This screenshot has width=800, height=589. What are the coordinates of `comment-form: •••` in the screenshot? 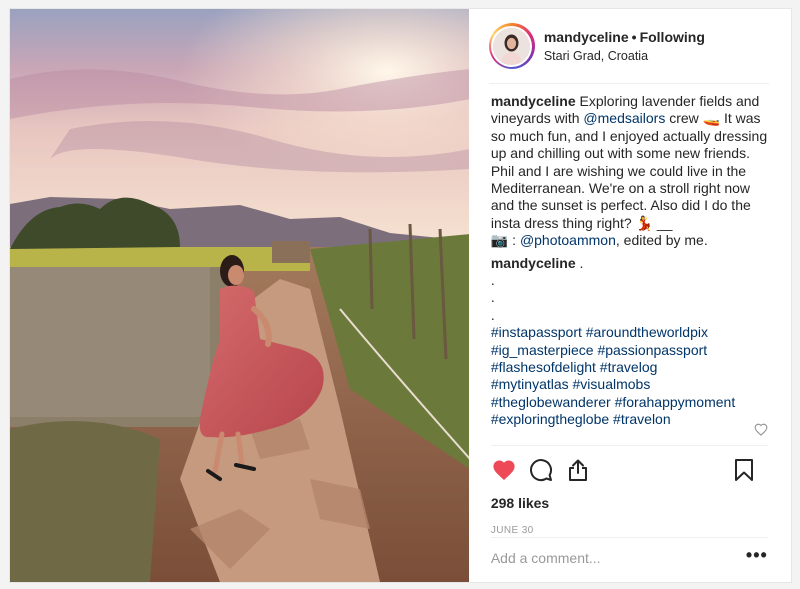 It's located at (629, 557).